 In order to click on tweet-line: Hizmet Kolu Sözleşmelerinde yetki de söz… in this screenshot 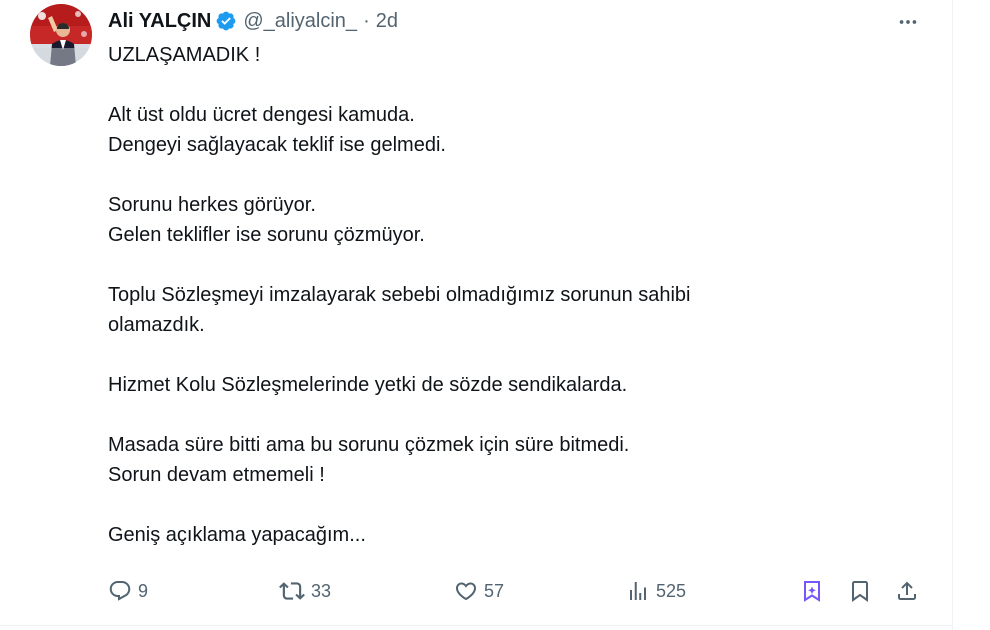, I will do `click(368, 385)`.